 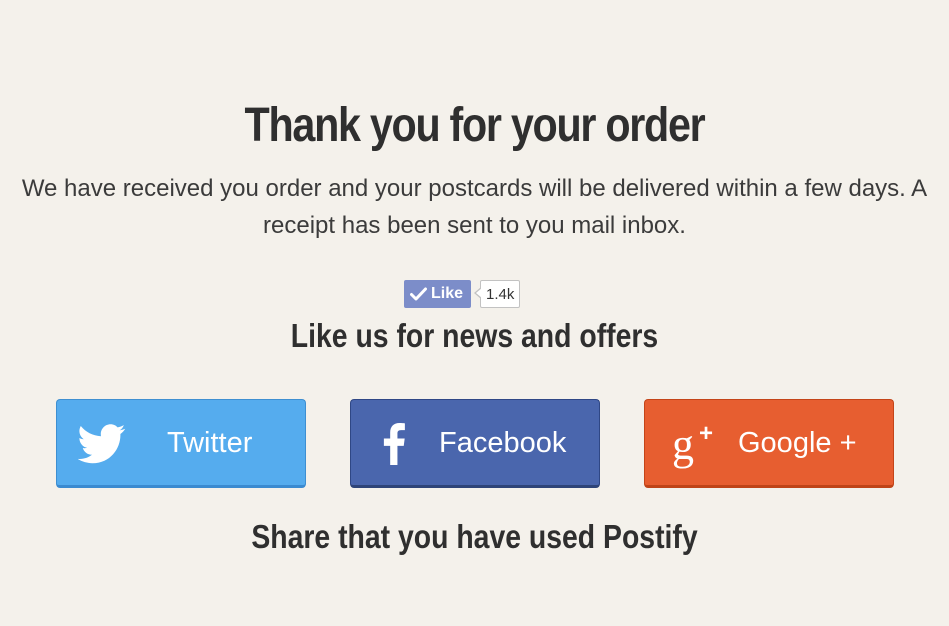 I want to click on twitter-share-button: Twitter, so click(x=181, y=443).